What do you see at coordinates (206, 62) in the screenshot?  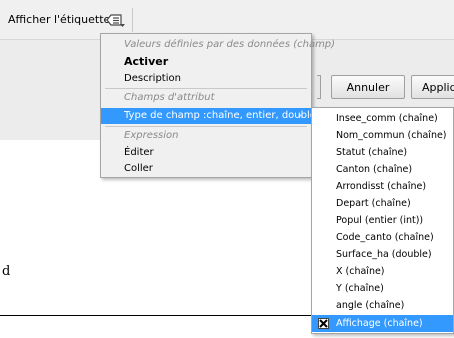 I see `menu-item-activer: Activer` at bounding box center [206, 62].